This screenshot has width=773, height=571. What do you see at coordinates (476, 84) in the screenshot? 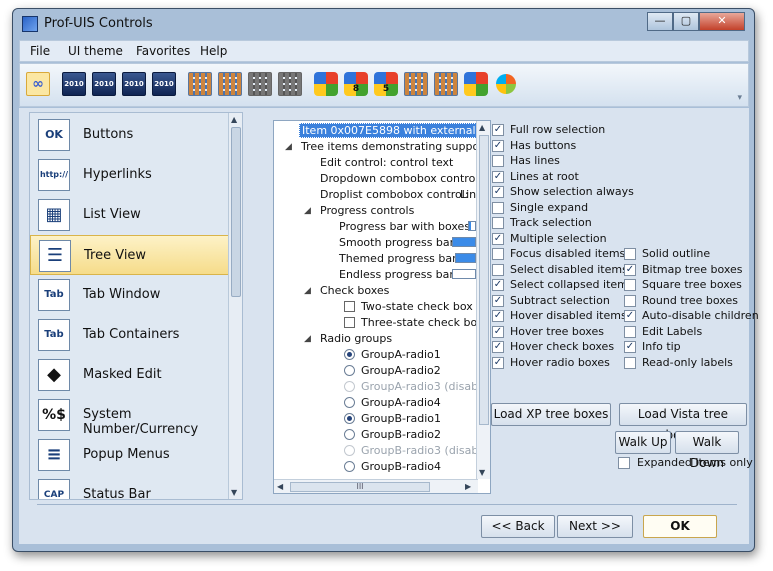
I see `theme-color-button` at bounding box center [476, 84].